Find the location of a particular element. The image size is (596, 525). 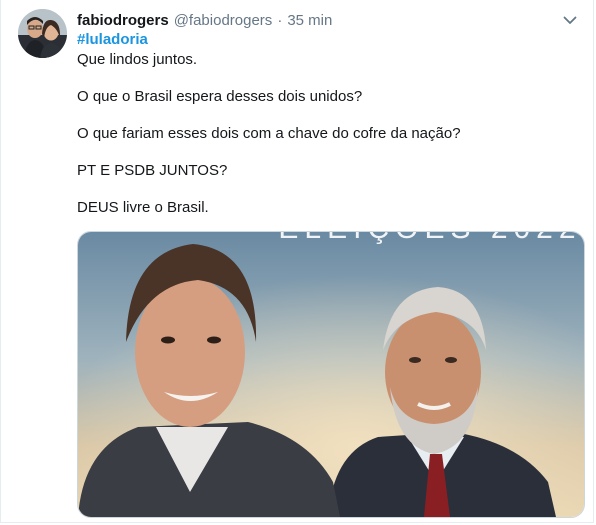

avatar is located at coordinates (42, 33).